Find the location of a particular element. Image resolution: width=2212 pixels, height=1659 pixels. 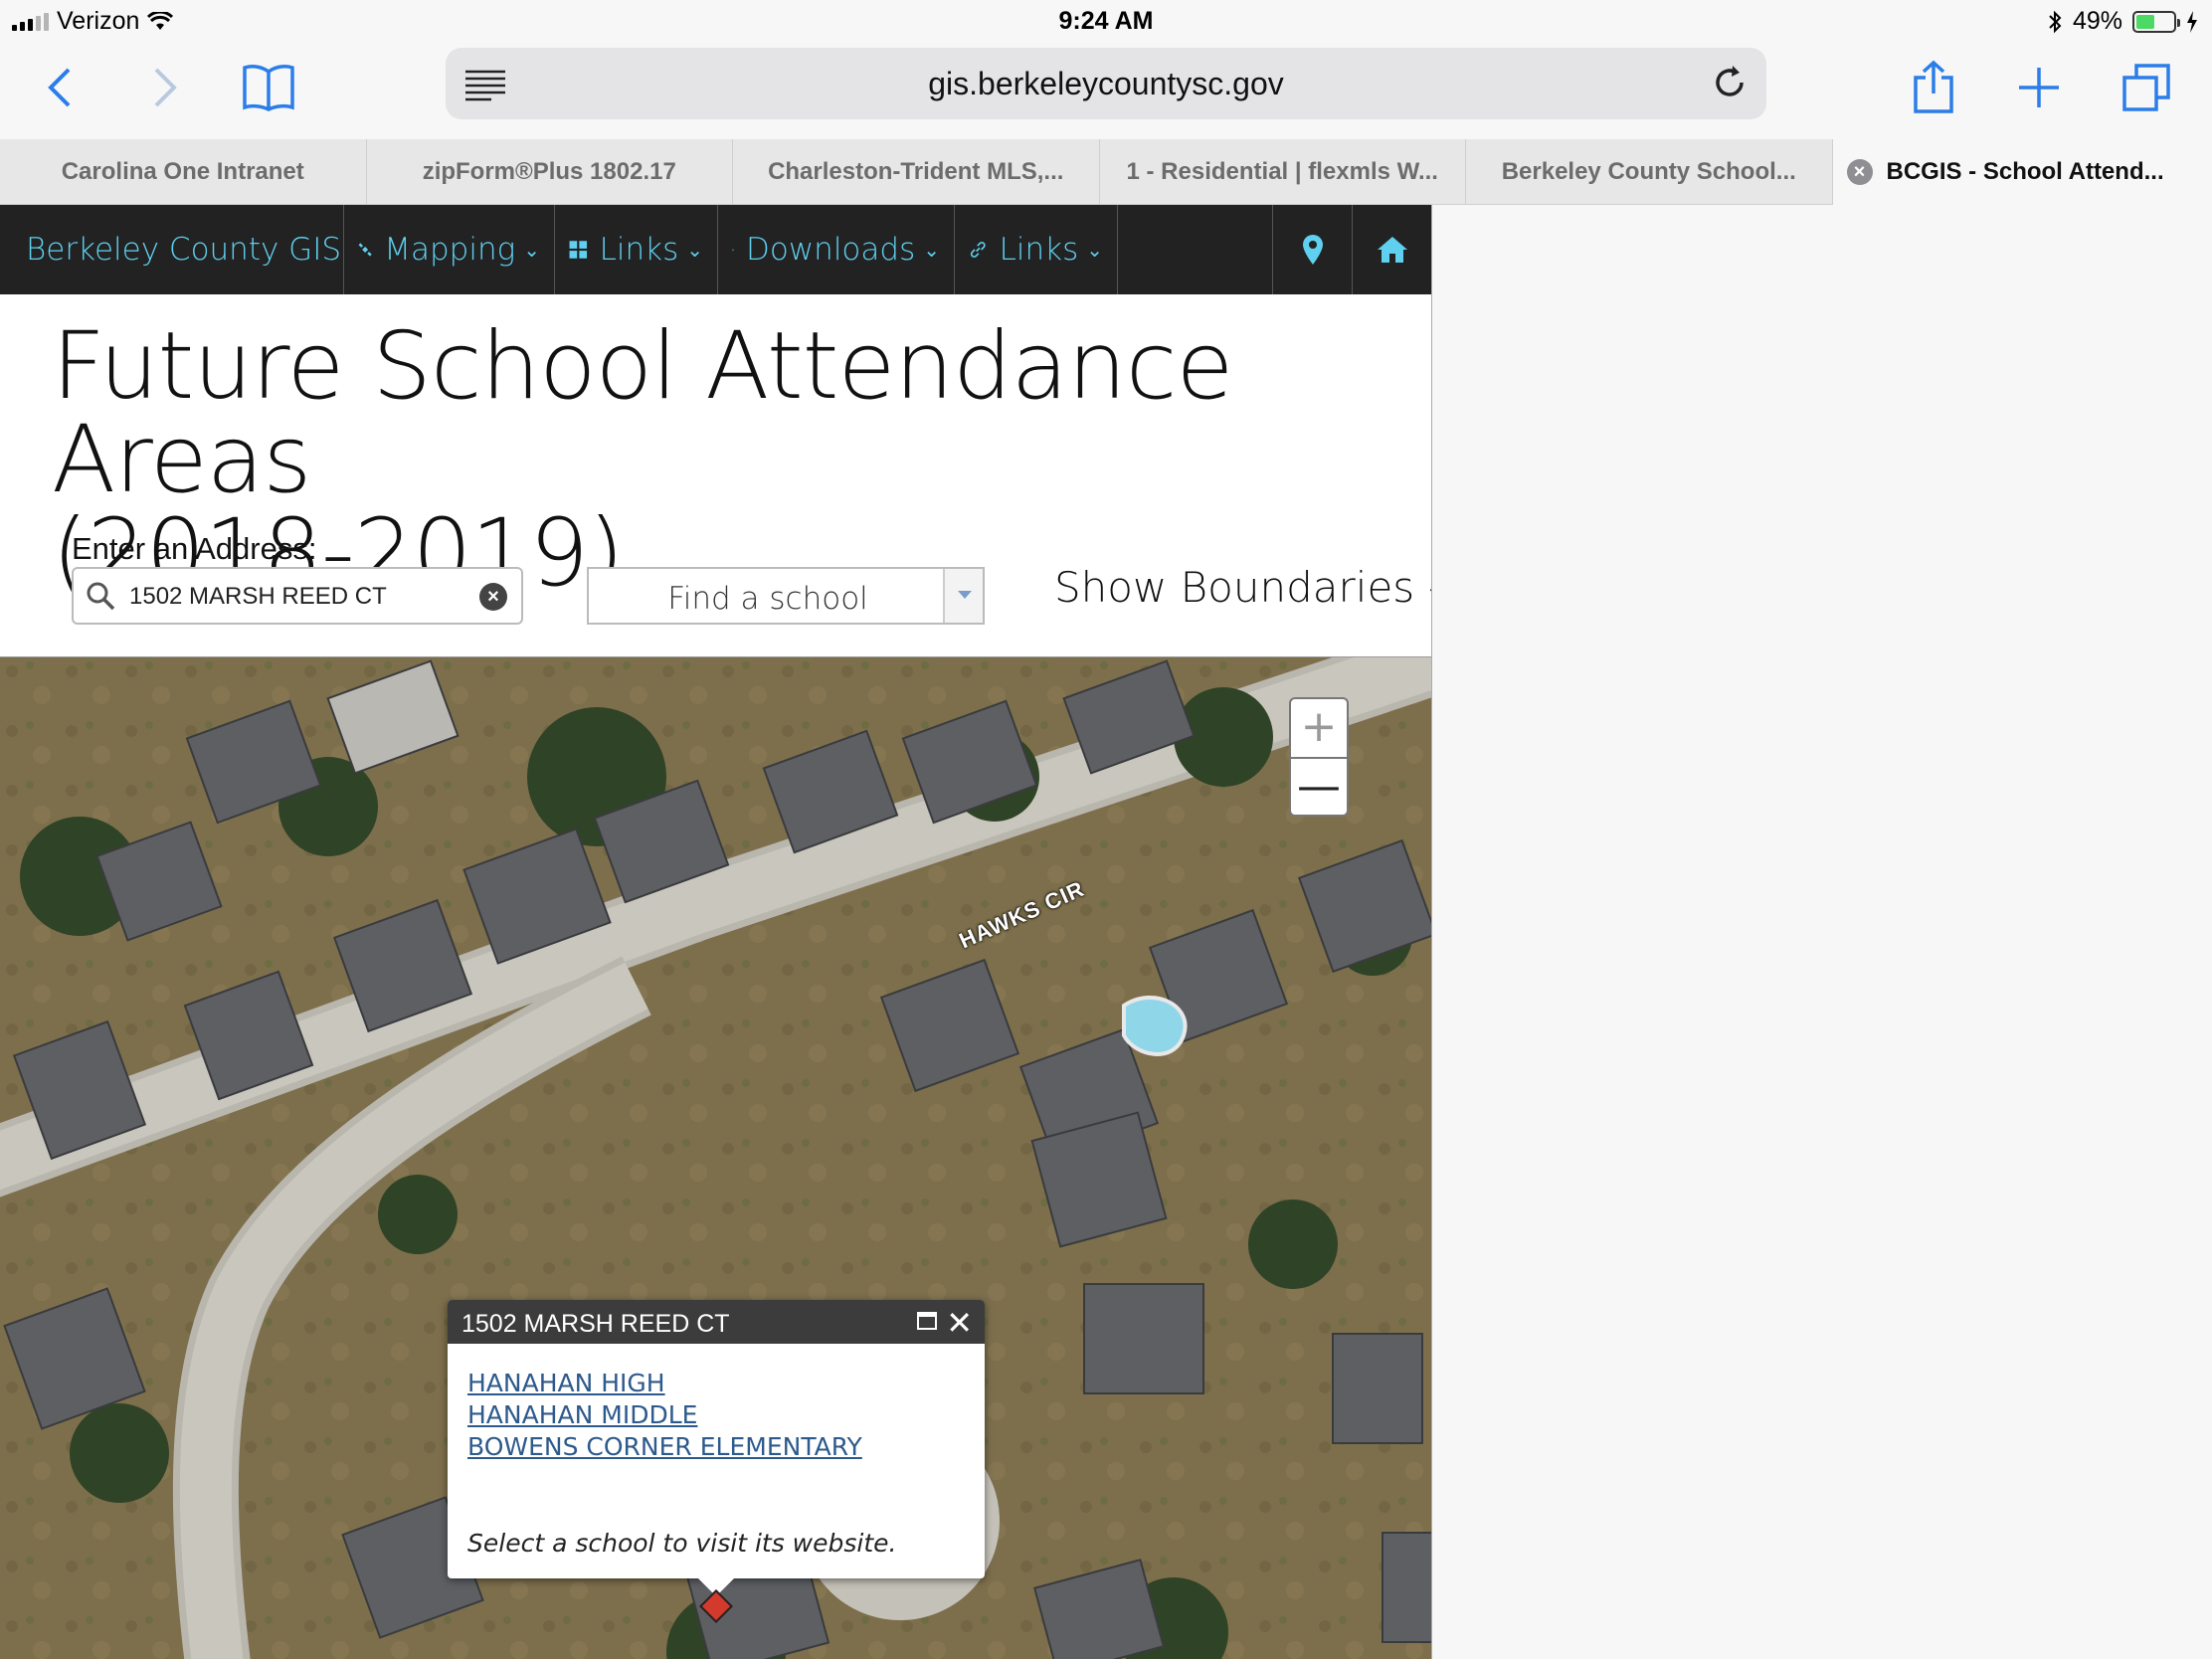

address-bar: gis.berkeleycountysc.gov is located at coordinates (1106, 83).